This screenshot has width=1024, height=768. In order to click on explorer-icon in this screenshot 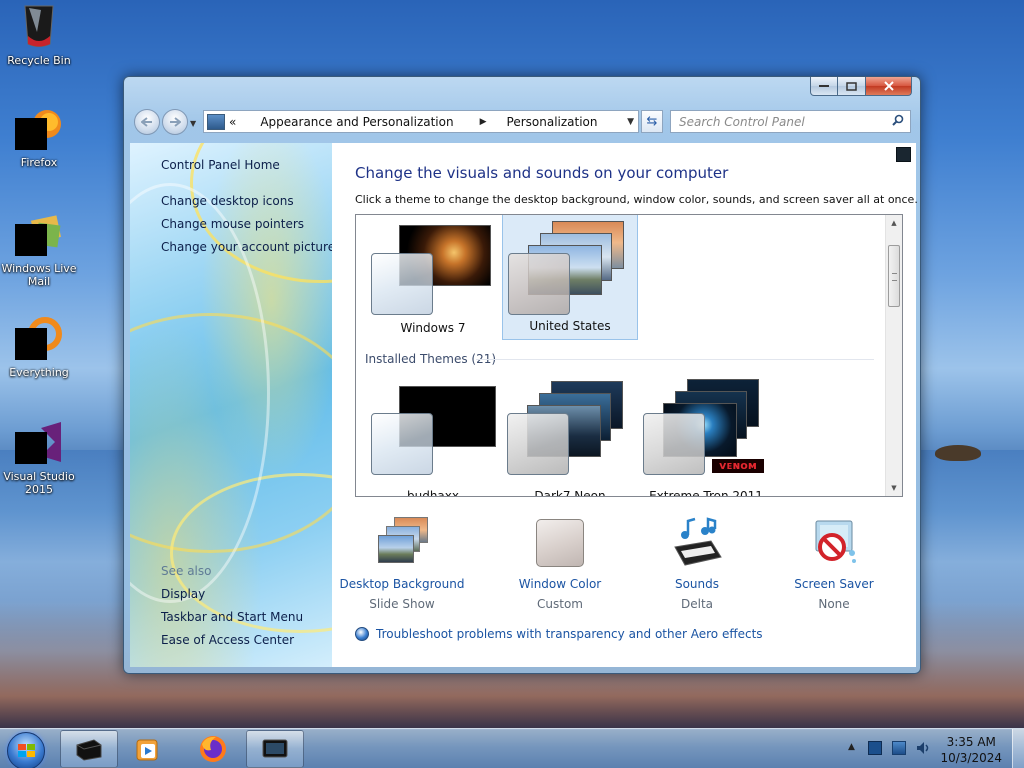, I will do `click(89, 750)`.